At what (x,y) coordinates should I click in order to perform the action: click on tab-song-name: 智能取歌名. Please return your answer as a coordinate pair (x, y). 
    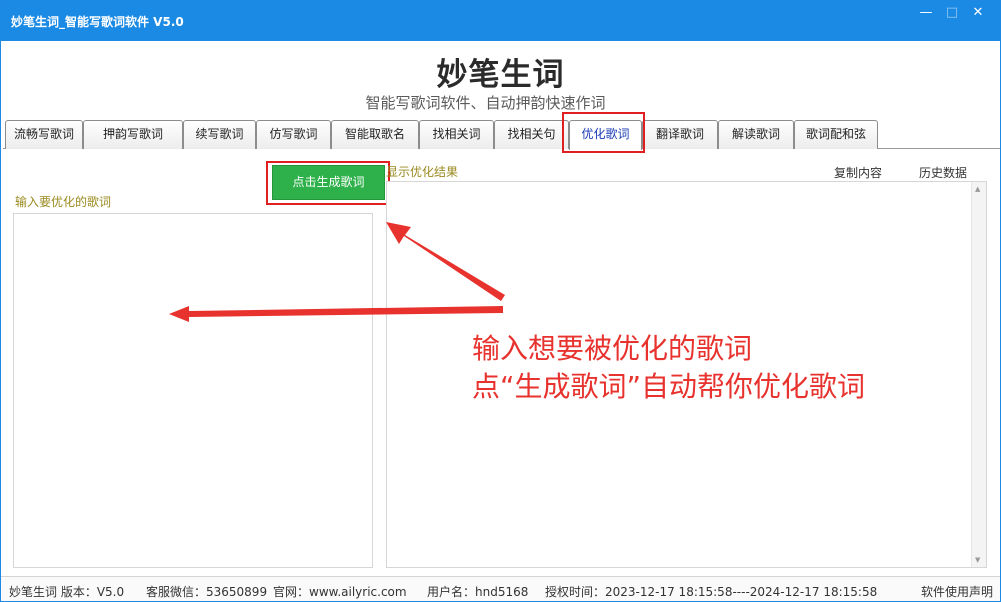
    Looking at the image, I should click on (375, 134).